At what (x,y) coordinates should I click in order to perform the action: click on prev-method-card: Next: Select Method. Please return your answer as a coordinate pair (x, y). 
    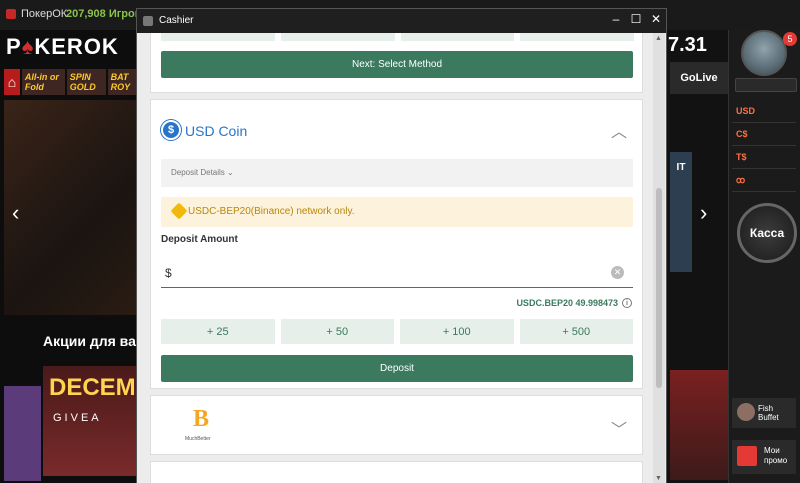
    Looking at the image, I should click on (396, 63).